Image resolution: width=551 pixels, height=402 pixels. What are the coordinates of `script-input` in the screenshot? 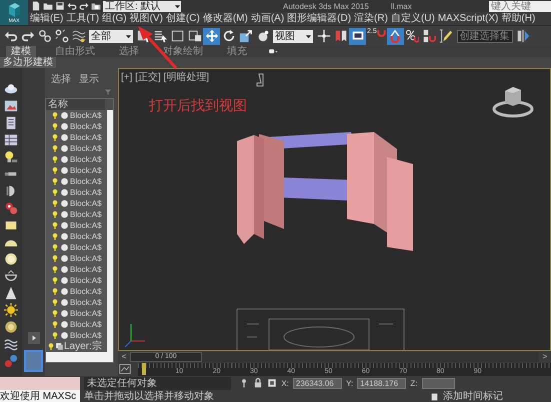 It's located at (40, 383).